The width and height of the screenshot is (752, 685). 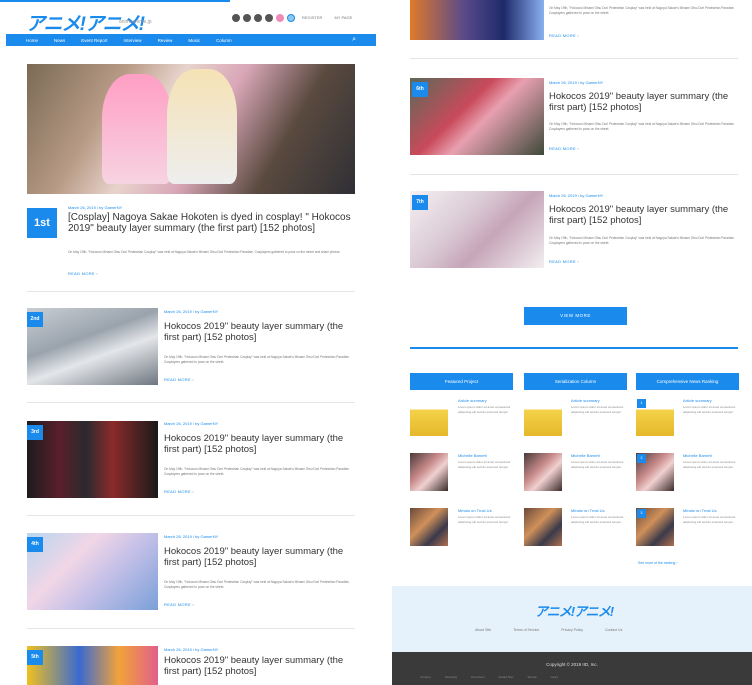 What do you see at coordinates (191, 129) in the screenshot?
I see `hero-image` at bounding box center [191, 129].